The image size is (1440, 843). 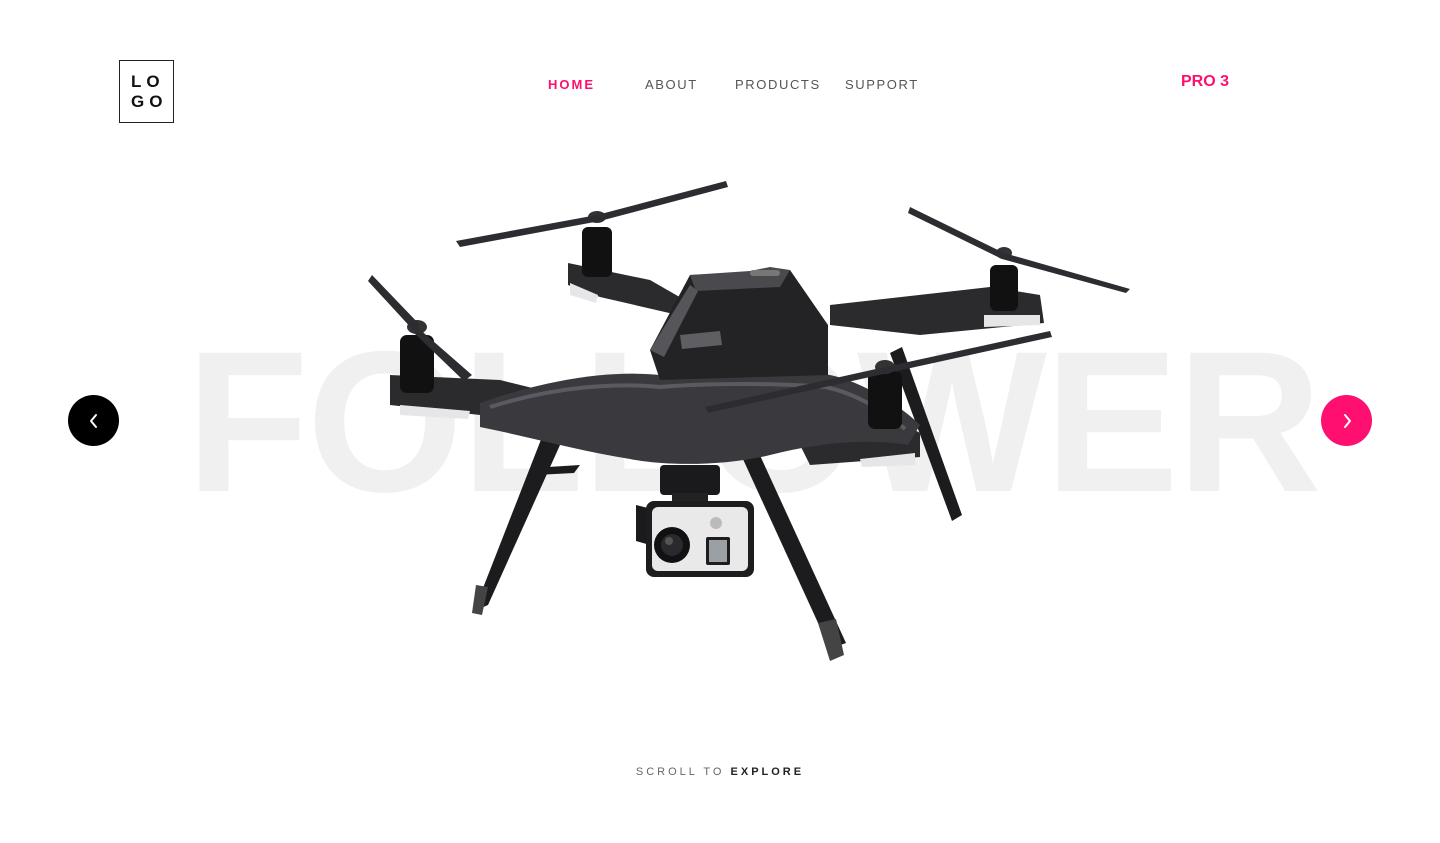 I want to click on chevron-left-icon, so click(x=93, y=420).